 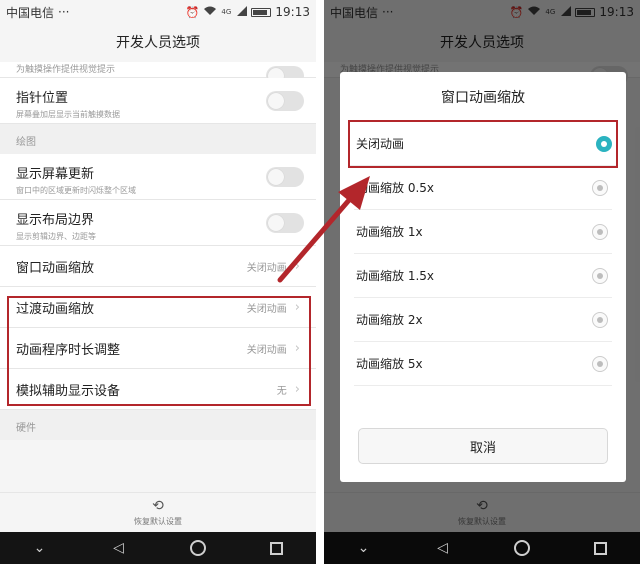 I want to click on option-2x: 动画缩放 2x, so click(x=483, y=320).